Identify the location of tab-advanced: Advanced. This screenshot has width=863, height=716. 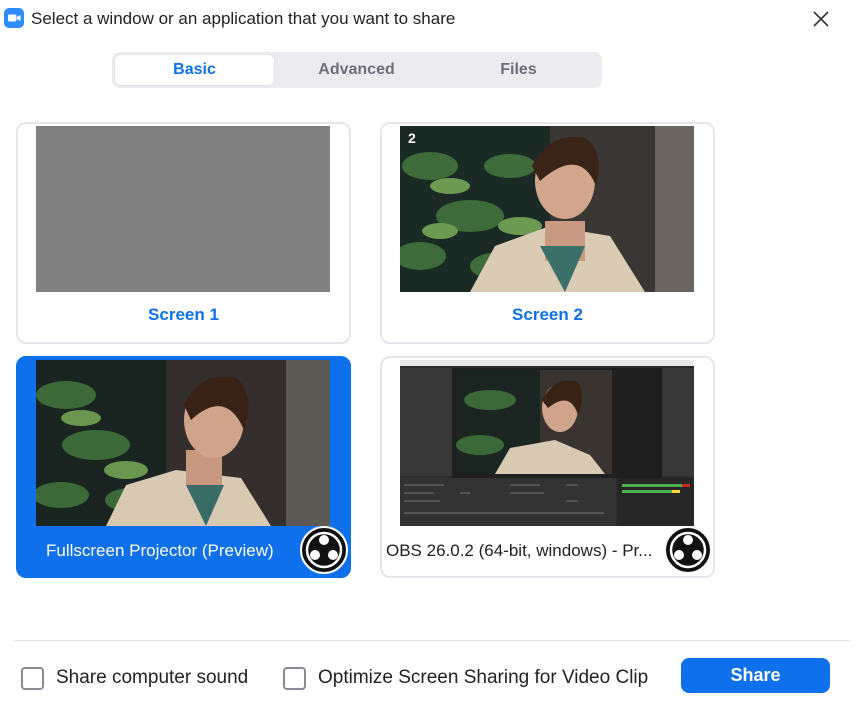
(356, 70).